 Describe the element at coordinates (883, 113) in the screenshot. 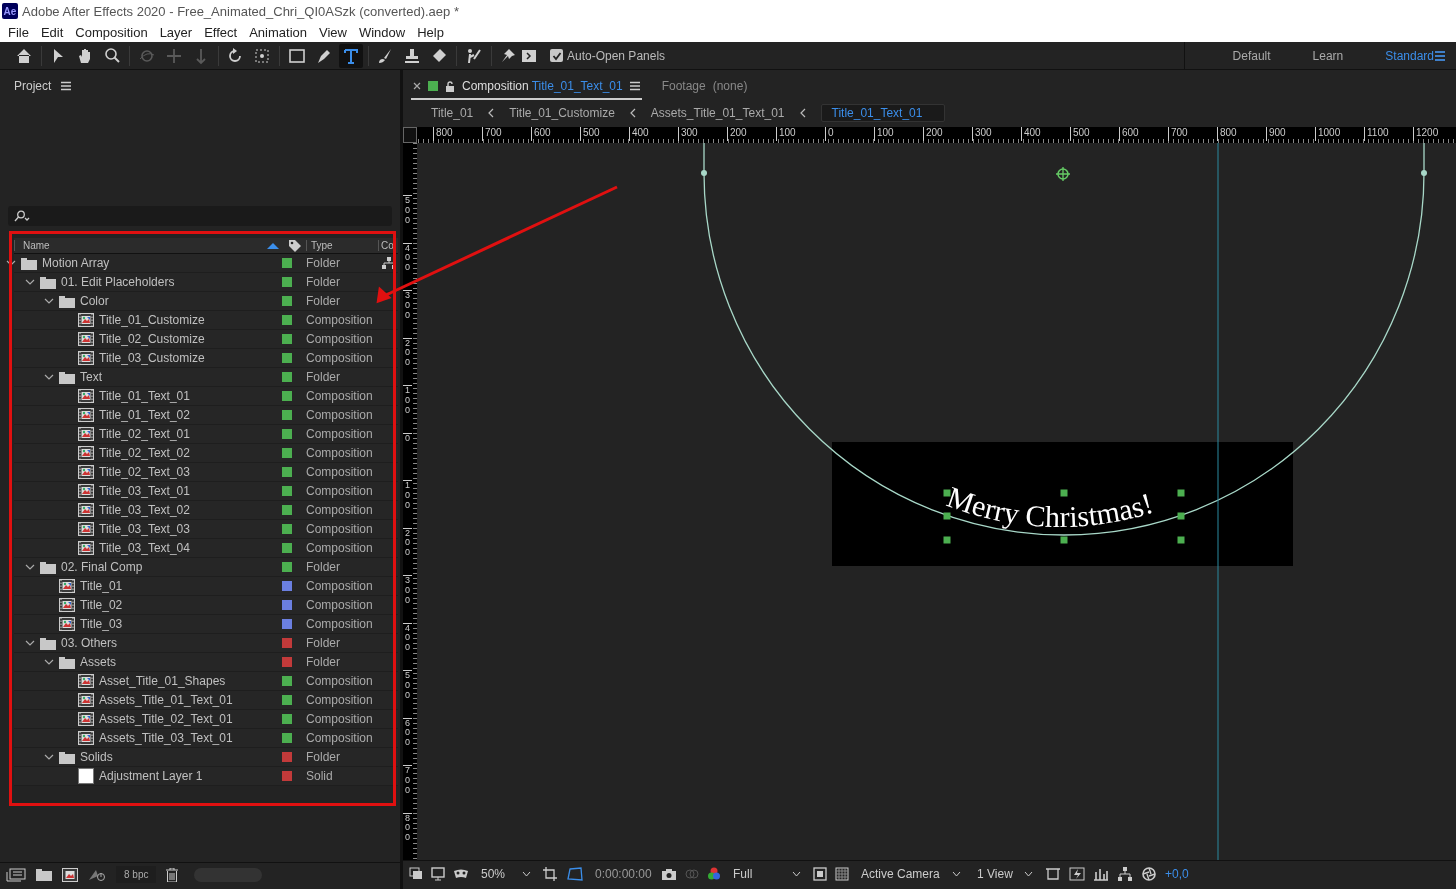

I see `breadcrumb: Title_01_Text_01` at that location.